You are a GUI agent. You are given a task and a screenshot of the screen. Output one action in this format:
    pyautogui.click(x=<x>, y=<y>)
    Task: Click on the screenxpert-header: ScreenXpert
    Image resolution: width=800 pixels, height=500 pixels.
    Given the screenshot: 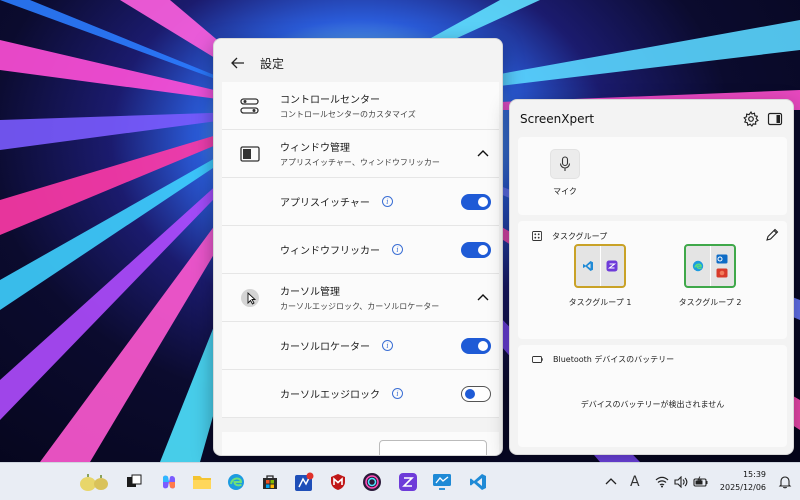 What is the action you would take?
    pyautogui.click(x=651, y=119)
    